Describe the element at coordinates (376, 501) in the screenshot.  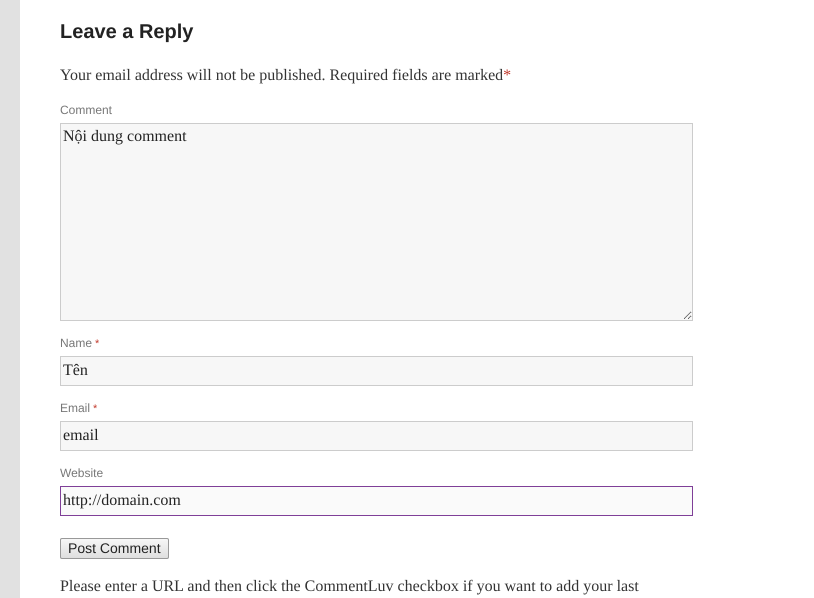
I see `text-field: http://domain.com` at that location.